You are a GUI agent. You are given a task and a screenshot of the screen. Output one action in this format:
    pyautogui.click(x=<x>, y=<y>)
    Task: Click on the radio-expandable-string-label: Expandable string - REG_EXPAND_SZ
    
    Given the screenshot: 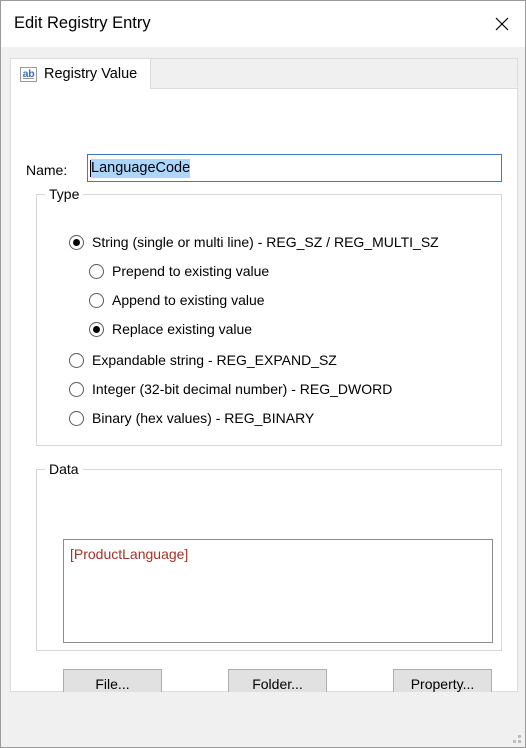 What is the action you would take?
    pyautogui.click(x=214, y=360)
    